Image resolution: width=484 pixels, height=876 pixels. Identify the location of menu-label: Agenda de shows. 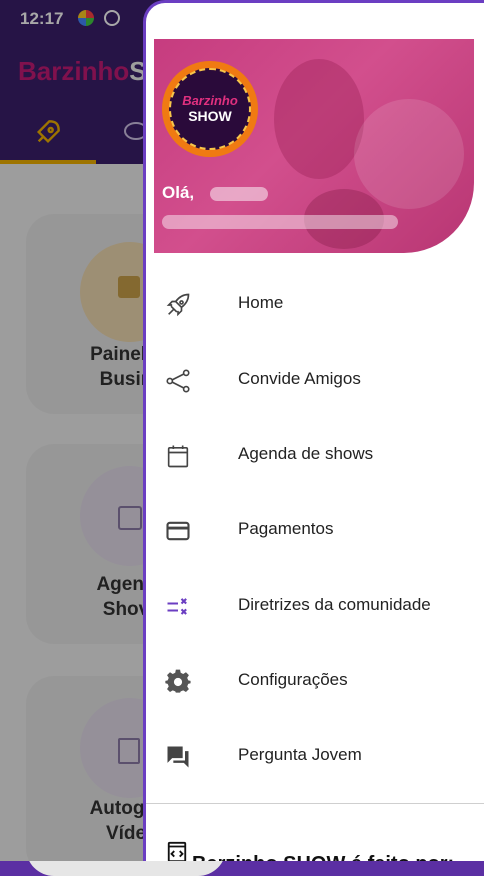
(306, 453).